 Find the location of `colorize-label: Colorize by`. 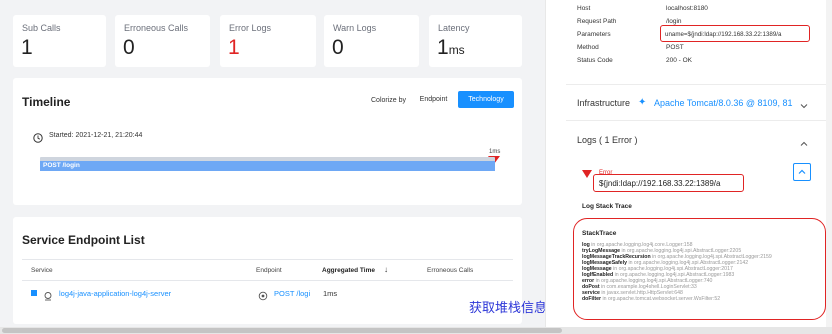

colorize-label: Colorize by is located at coordinates (389, 100).